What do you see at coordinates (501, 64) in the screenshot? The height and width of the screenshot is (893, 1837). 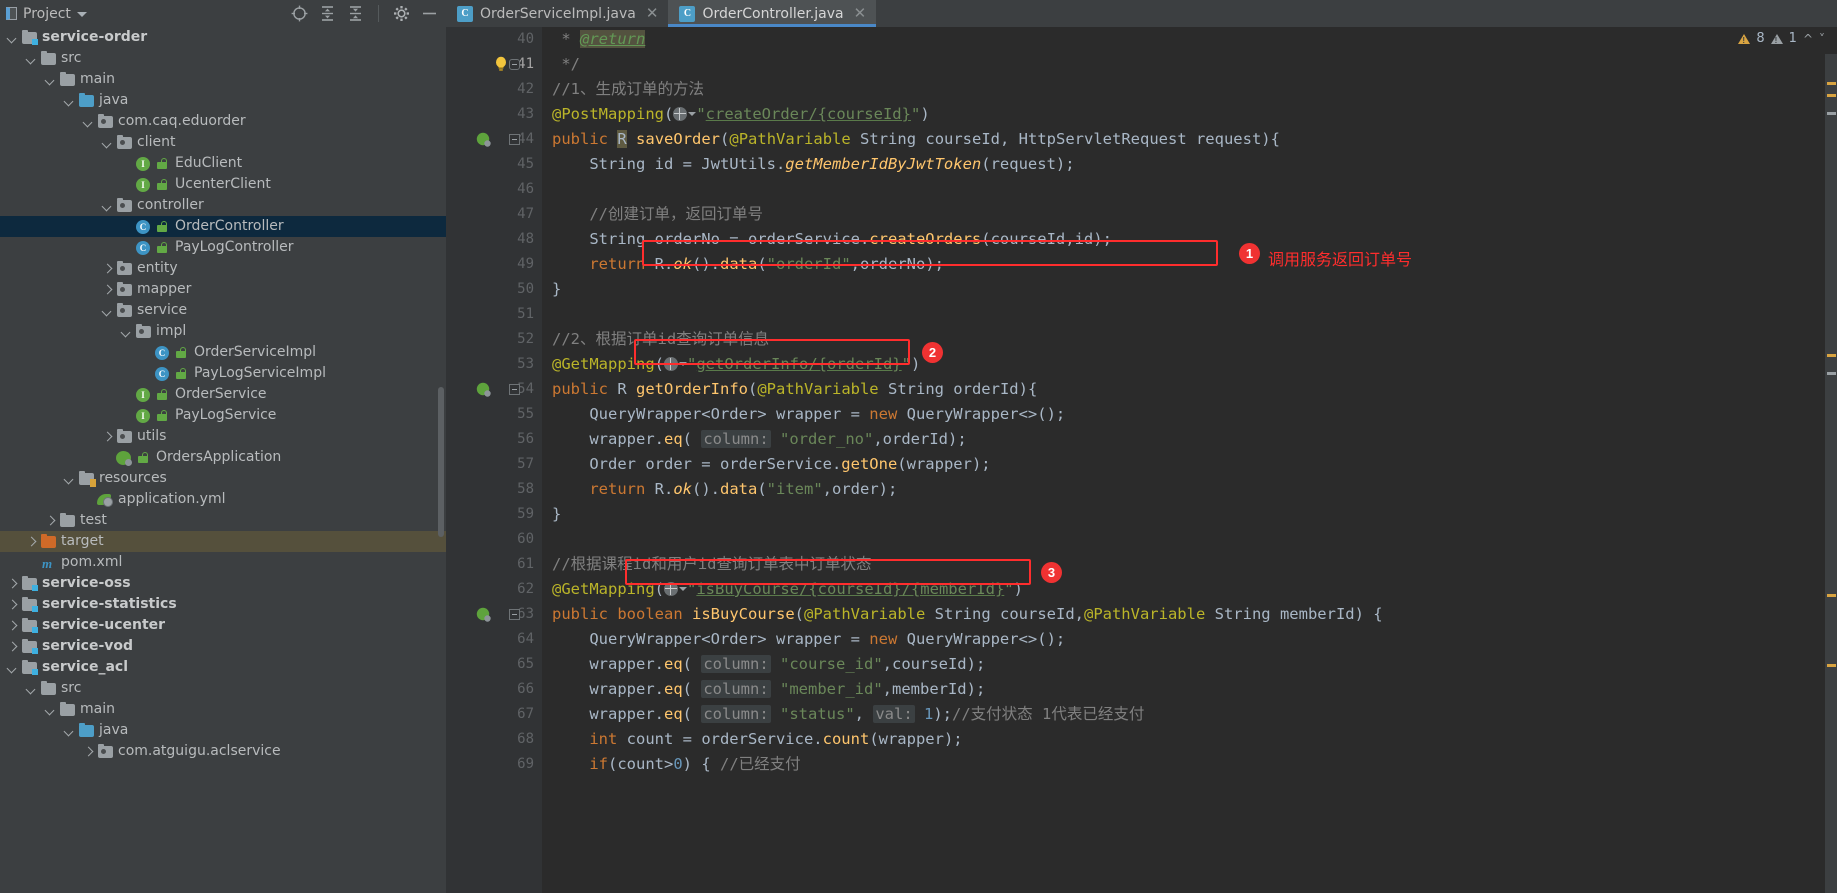 I see `intention-bulb-icon` at bounding box center [501, 64].